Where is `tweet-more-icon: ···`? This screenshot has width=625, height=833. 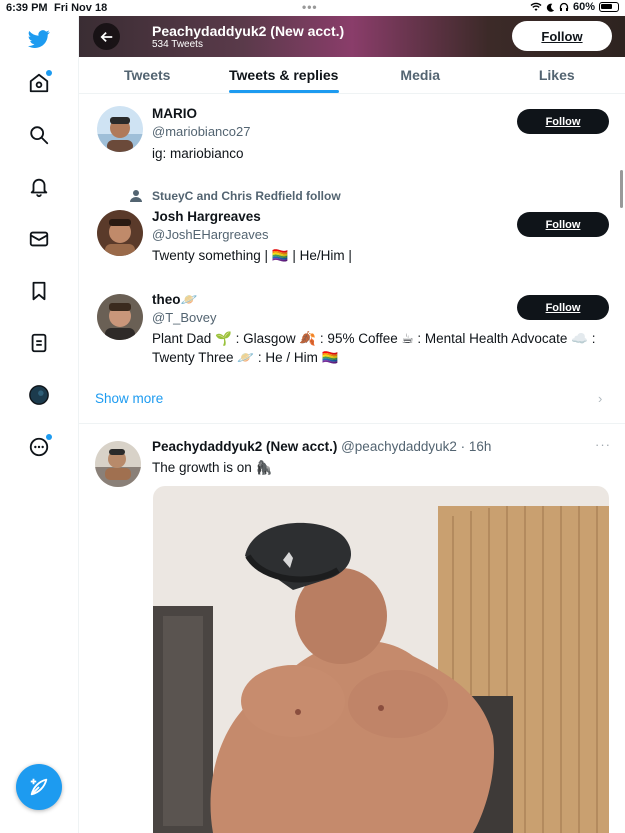 tweet-more-icon: ··· is located at coordinates (603, 444).